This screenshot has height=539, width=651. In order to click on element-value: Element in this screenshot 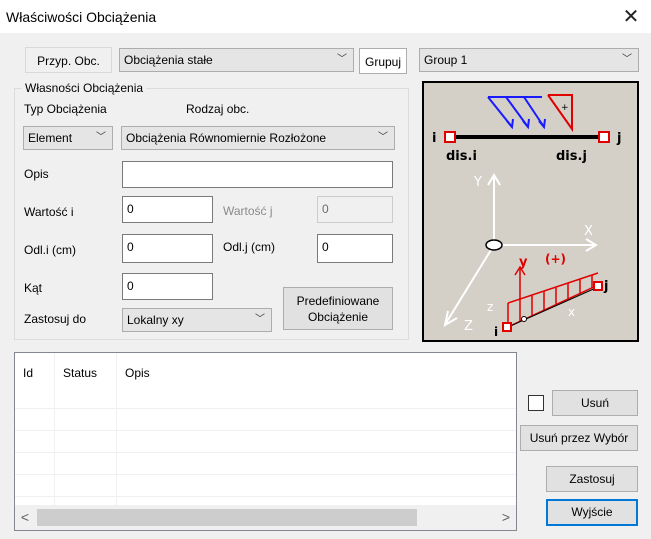, I will do `click(50, 138)`.